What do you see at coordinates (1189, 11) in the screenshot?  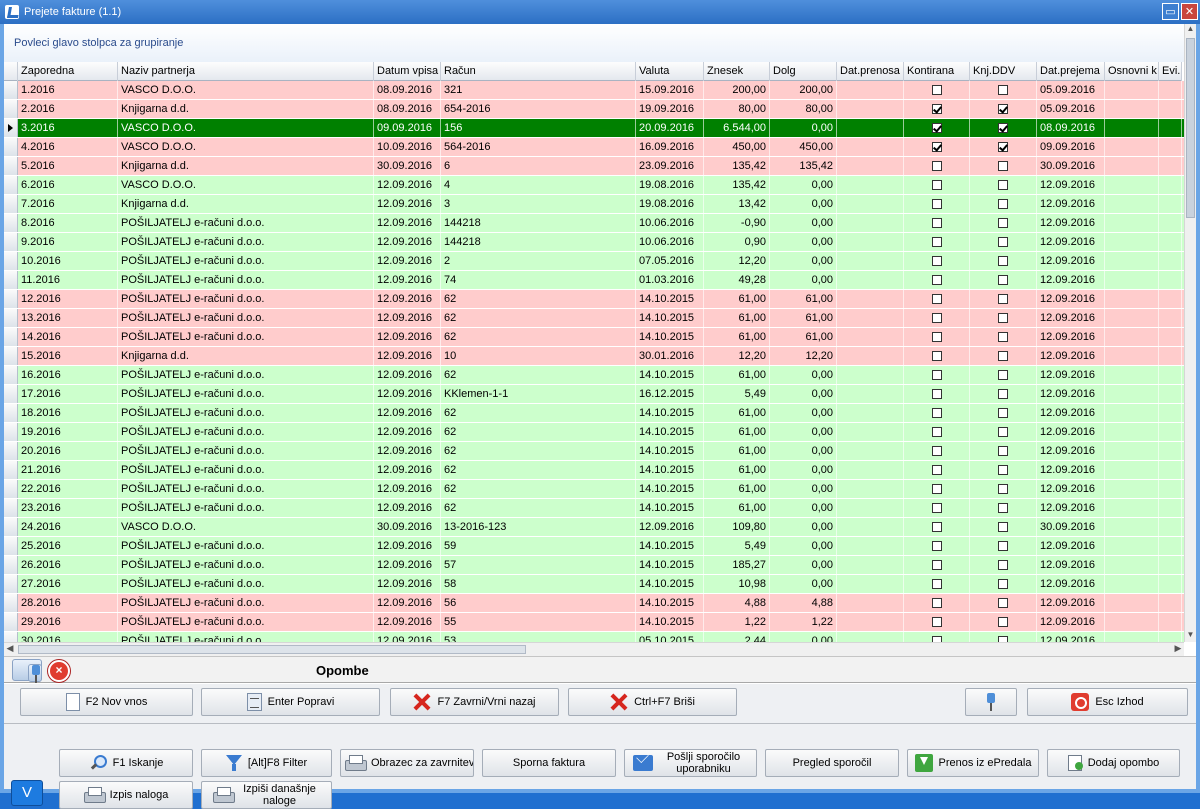 I see `close-window-button: ✕` at bounding box center [1189, 11].